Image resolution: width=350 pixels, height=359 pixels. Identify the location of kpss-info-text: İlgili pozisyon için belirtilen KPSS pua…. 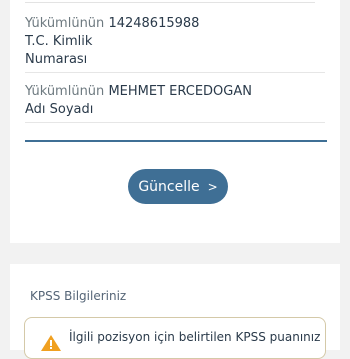
(195, 337).